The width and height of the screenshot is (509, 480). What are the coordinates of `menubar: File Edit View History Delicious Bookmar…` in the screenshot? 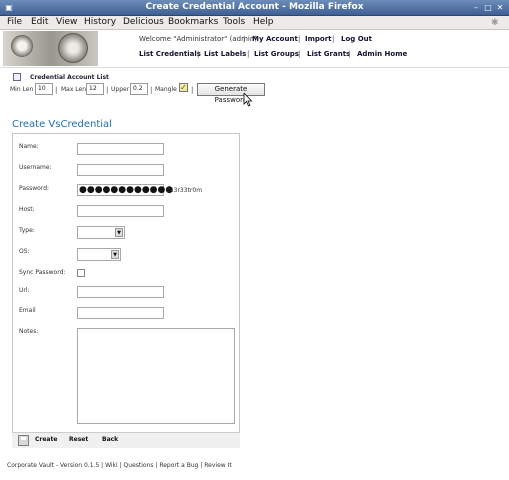 It's located at (254, 23).